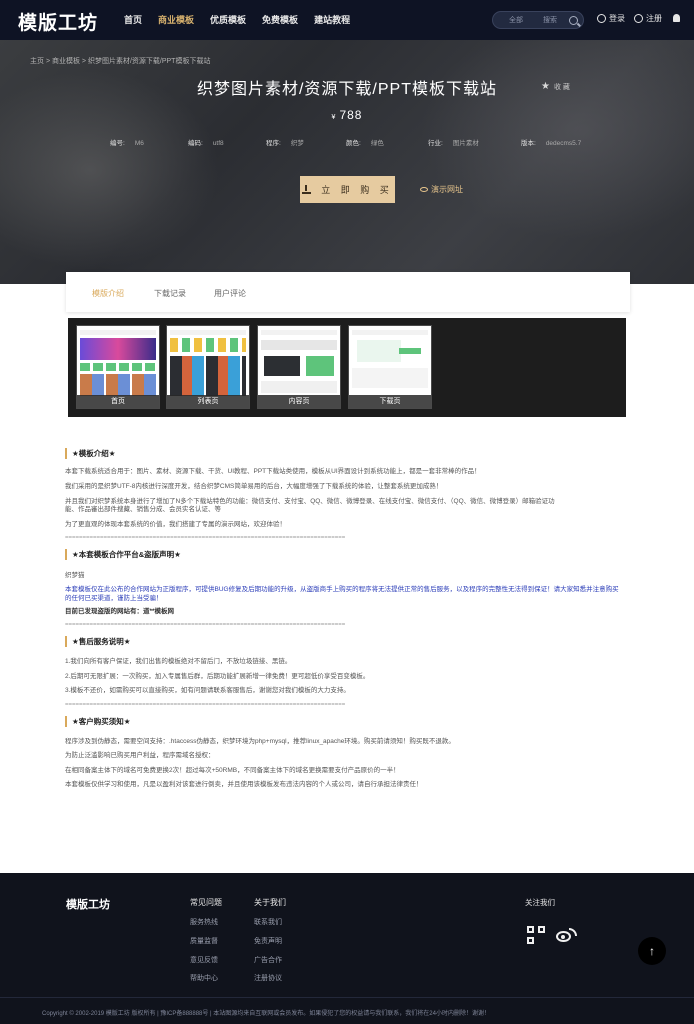  What do you see at coordinates (307, 189) in the screenshot?
I see `download-icon` at bounding box center [307, 189].